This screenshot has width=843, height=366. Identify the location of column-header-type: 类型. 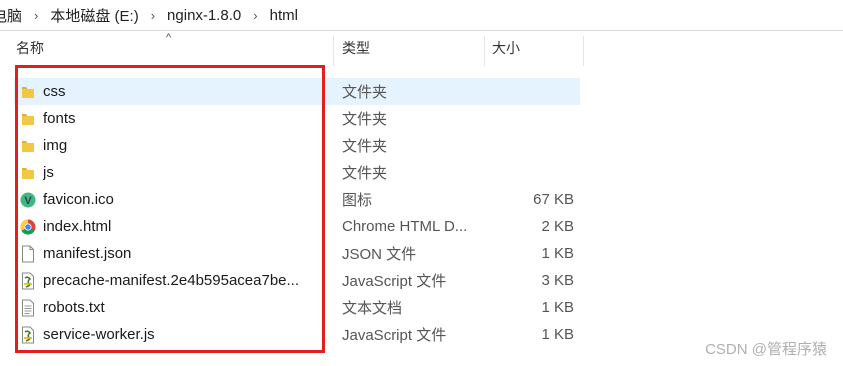
(356, 53).